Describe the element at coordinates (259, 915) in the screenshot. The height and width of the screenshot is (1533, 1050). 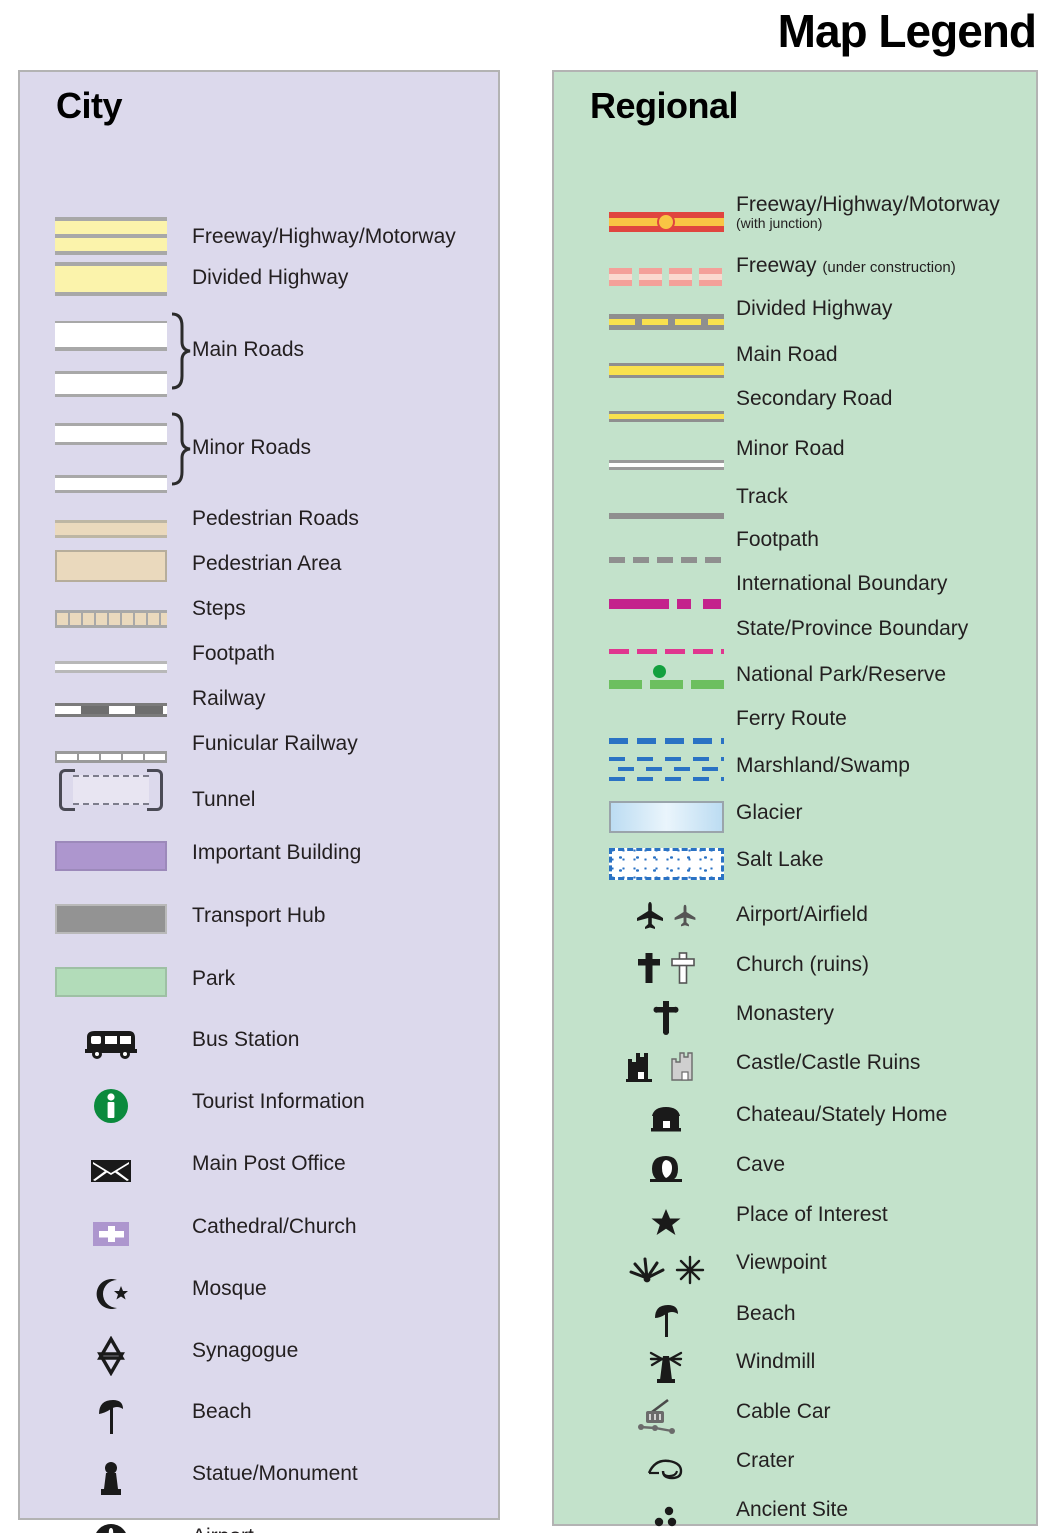
I see `legend-label: Transport Hub` at that location.